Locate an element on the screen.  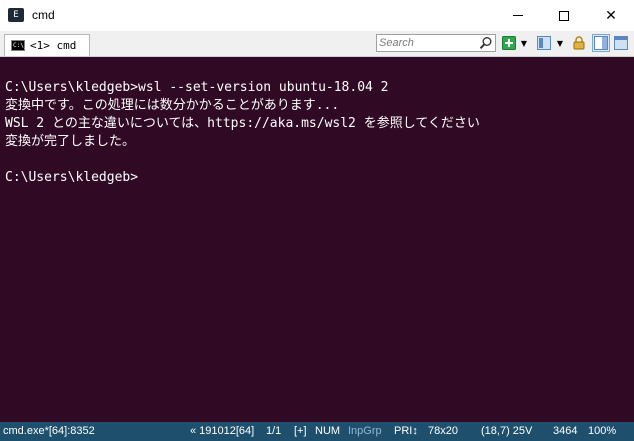
maximize-icon is located at coordinates (564, 15).